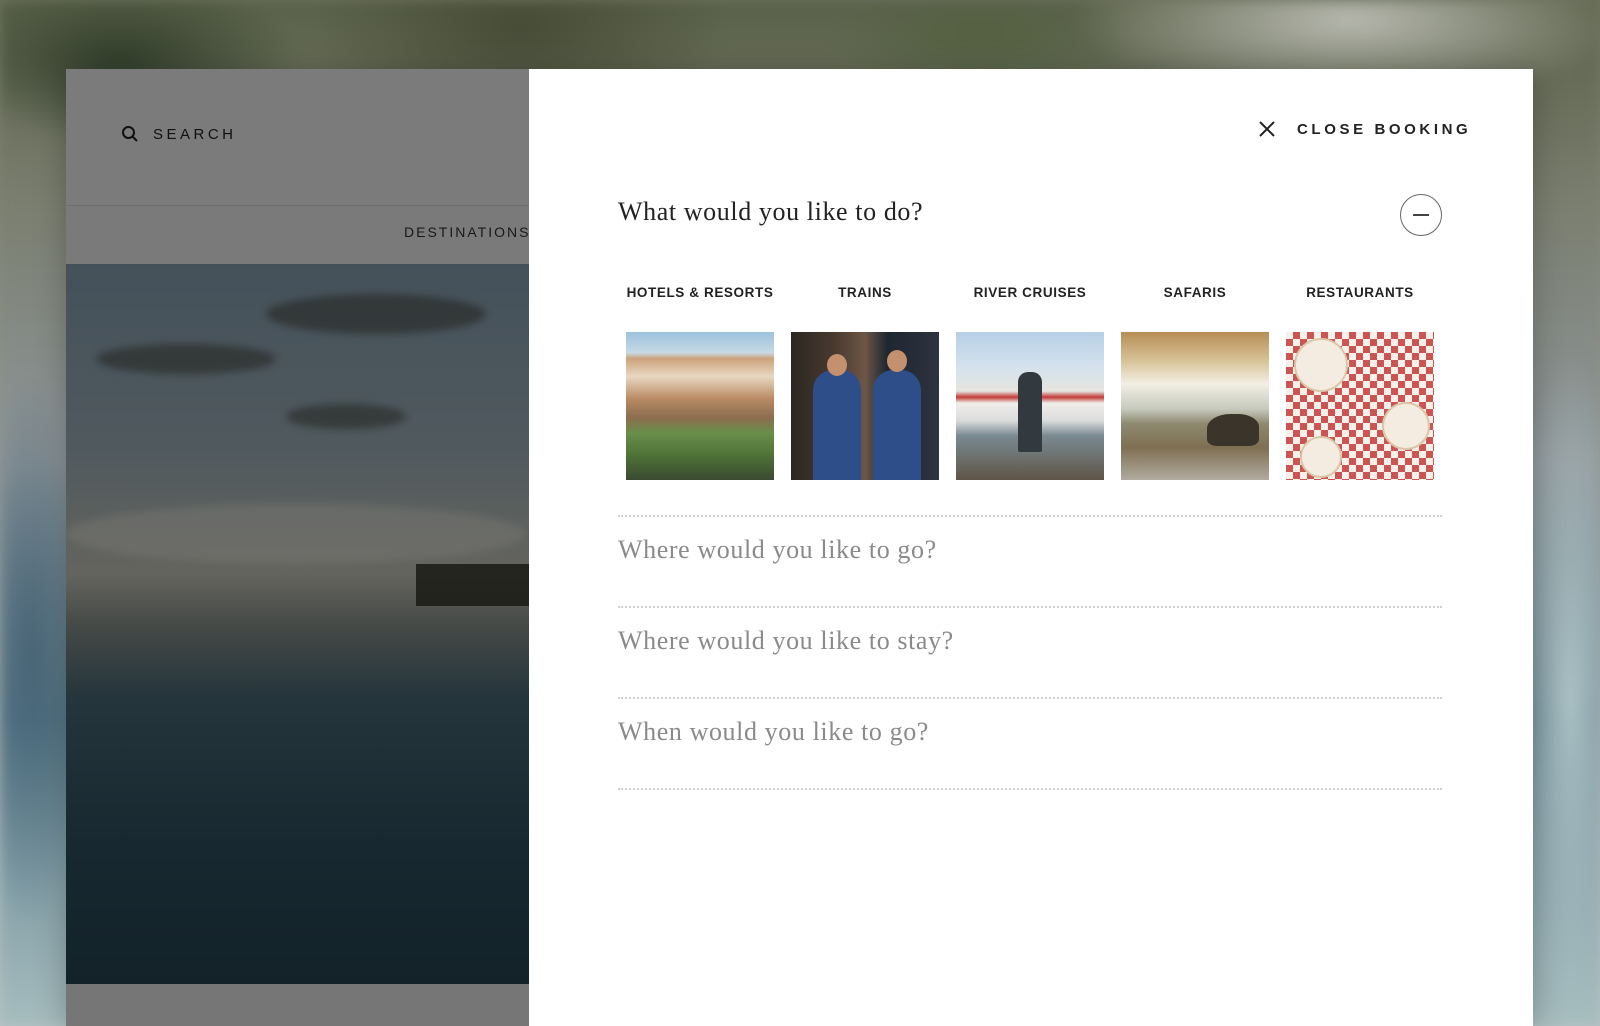  What do you see at coordinates (1267, 129) in the screenshot?
I see `close-icon` at bounding box center [1267, 129].